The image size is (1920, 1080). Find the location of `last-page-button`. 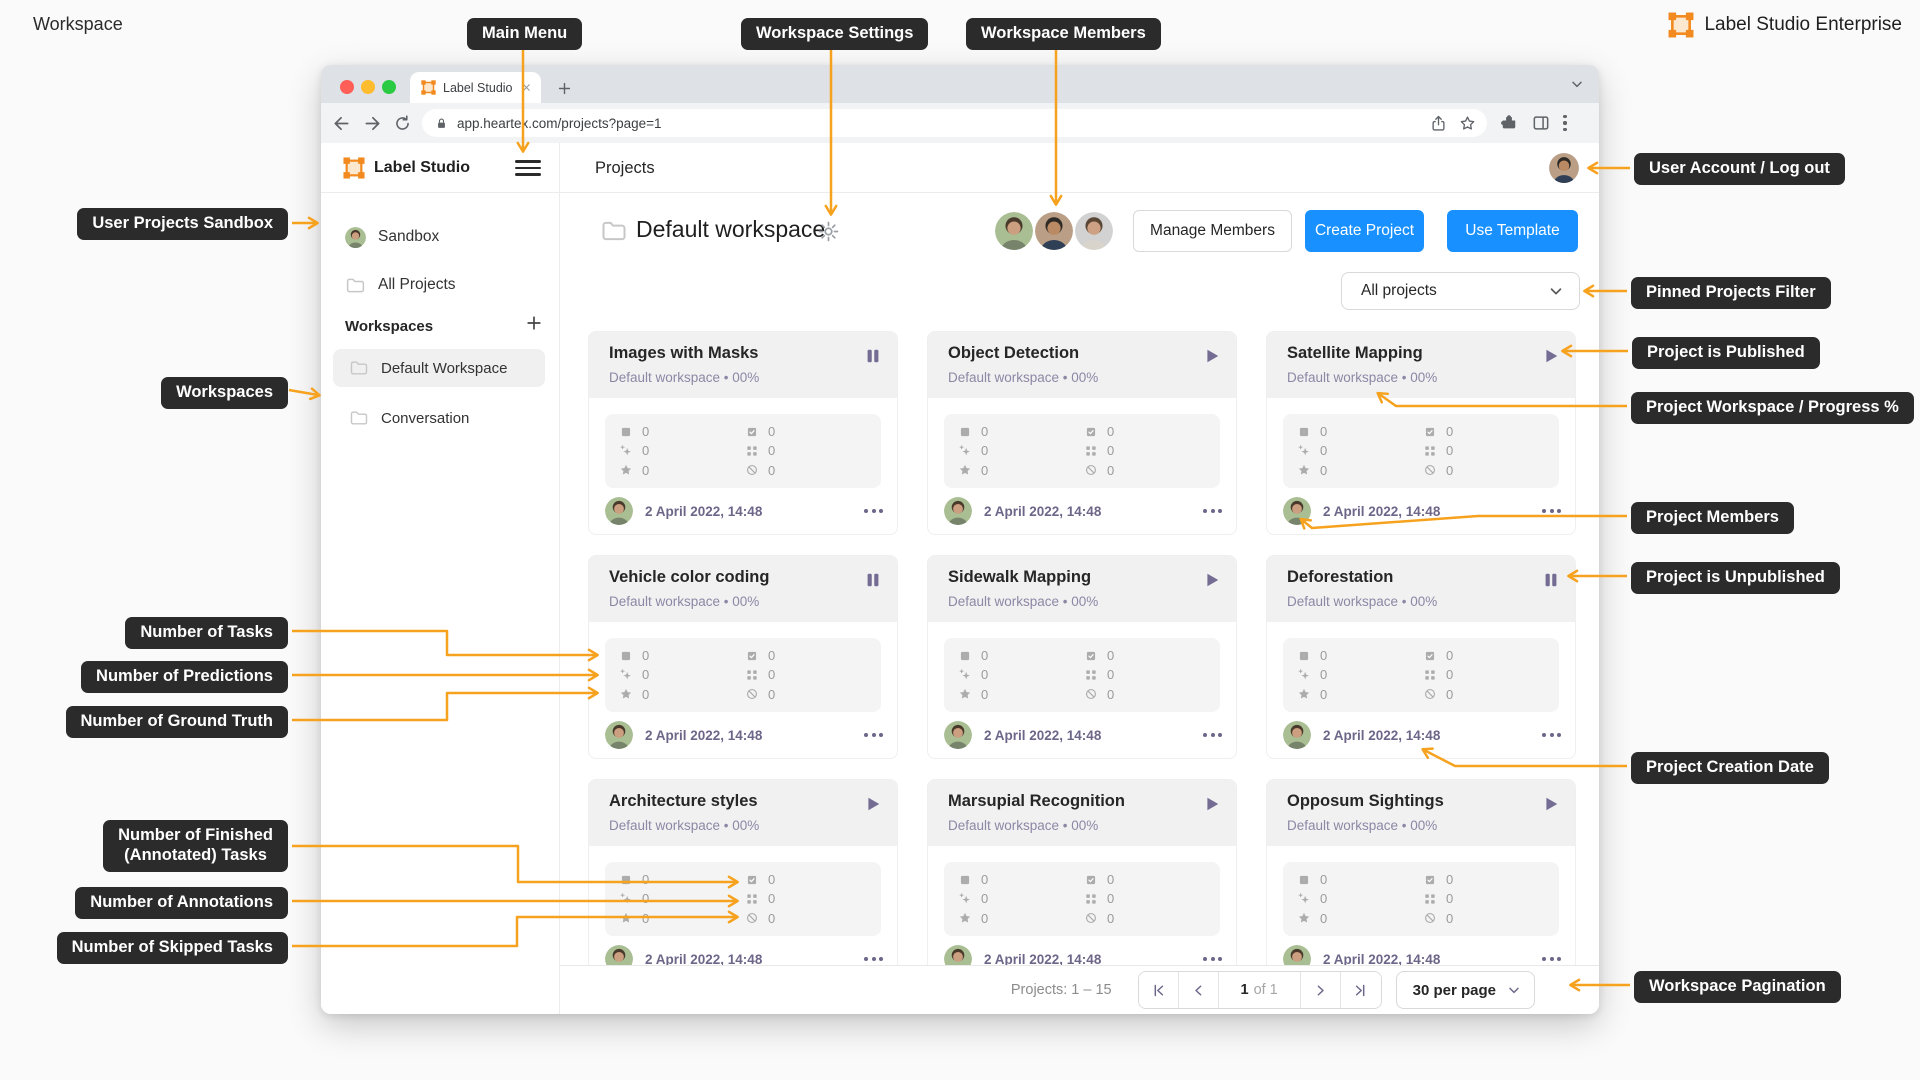

last-page-button is located at coordinates (1360, 990).